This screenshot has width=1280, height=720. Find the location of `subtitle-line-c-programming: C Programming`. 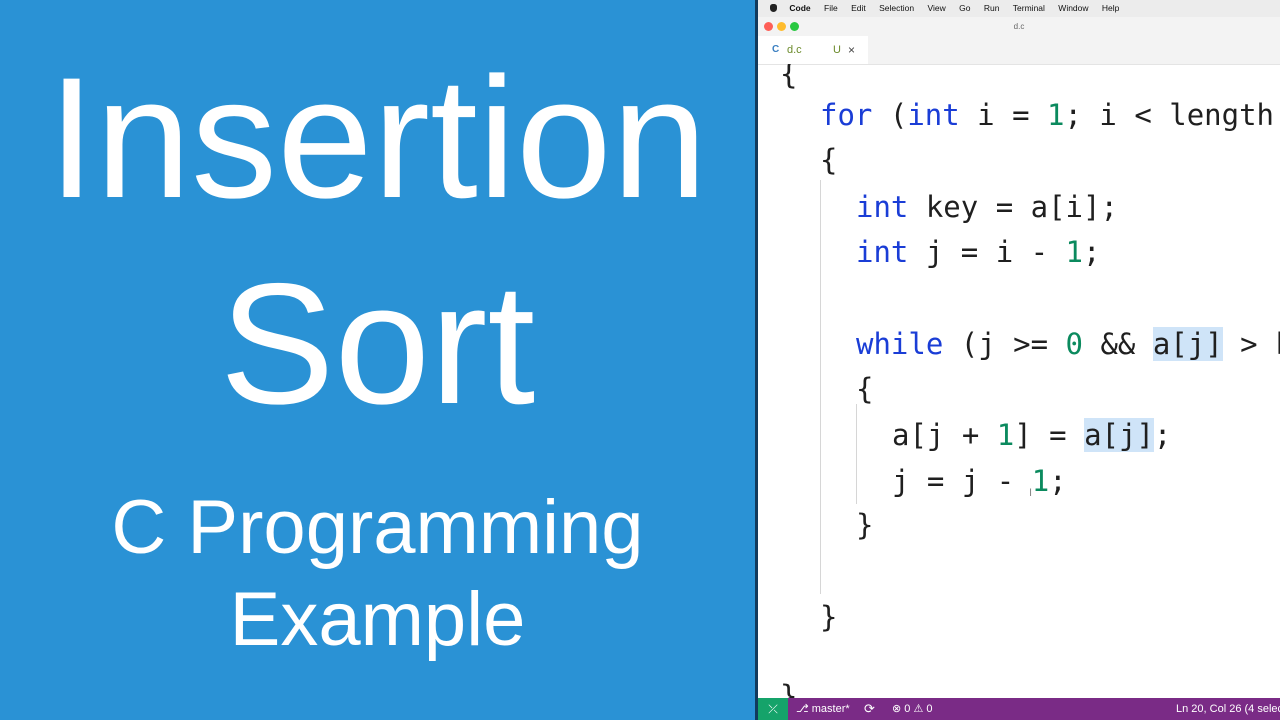

subtitle-line-c-programming: C Programming is located at coordinates (377, 527).